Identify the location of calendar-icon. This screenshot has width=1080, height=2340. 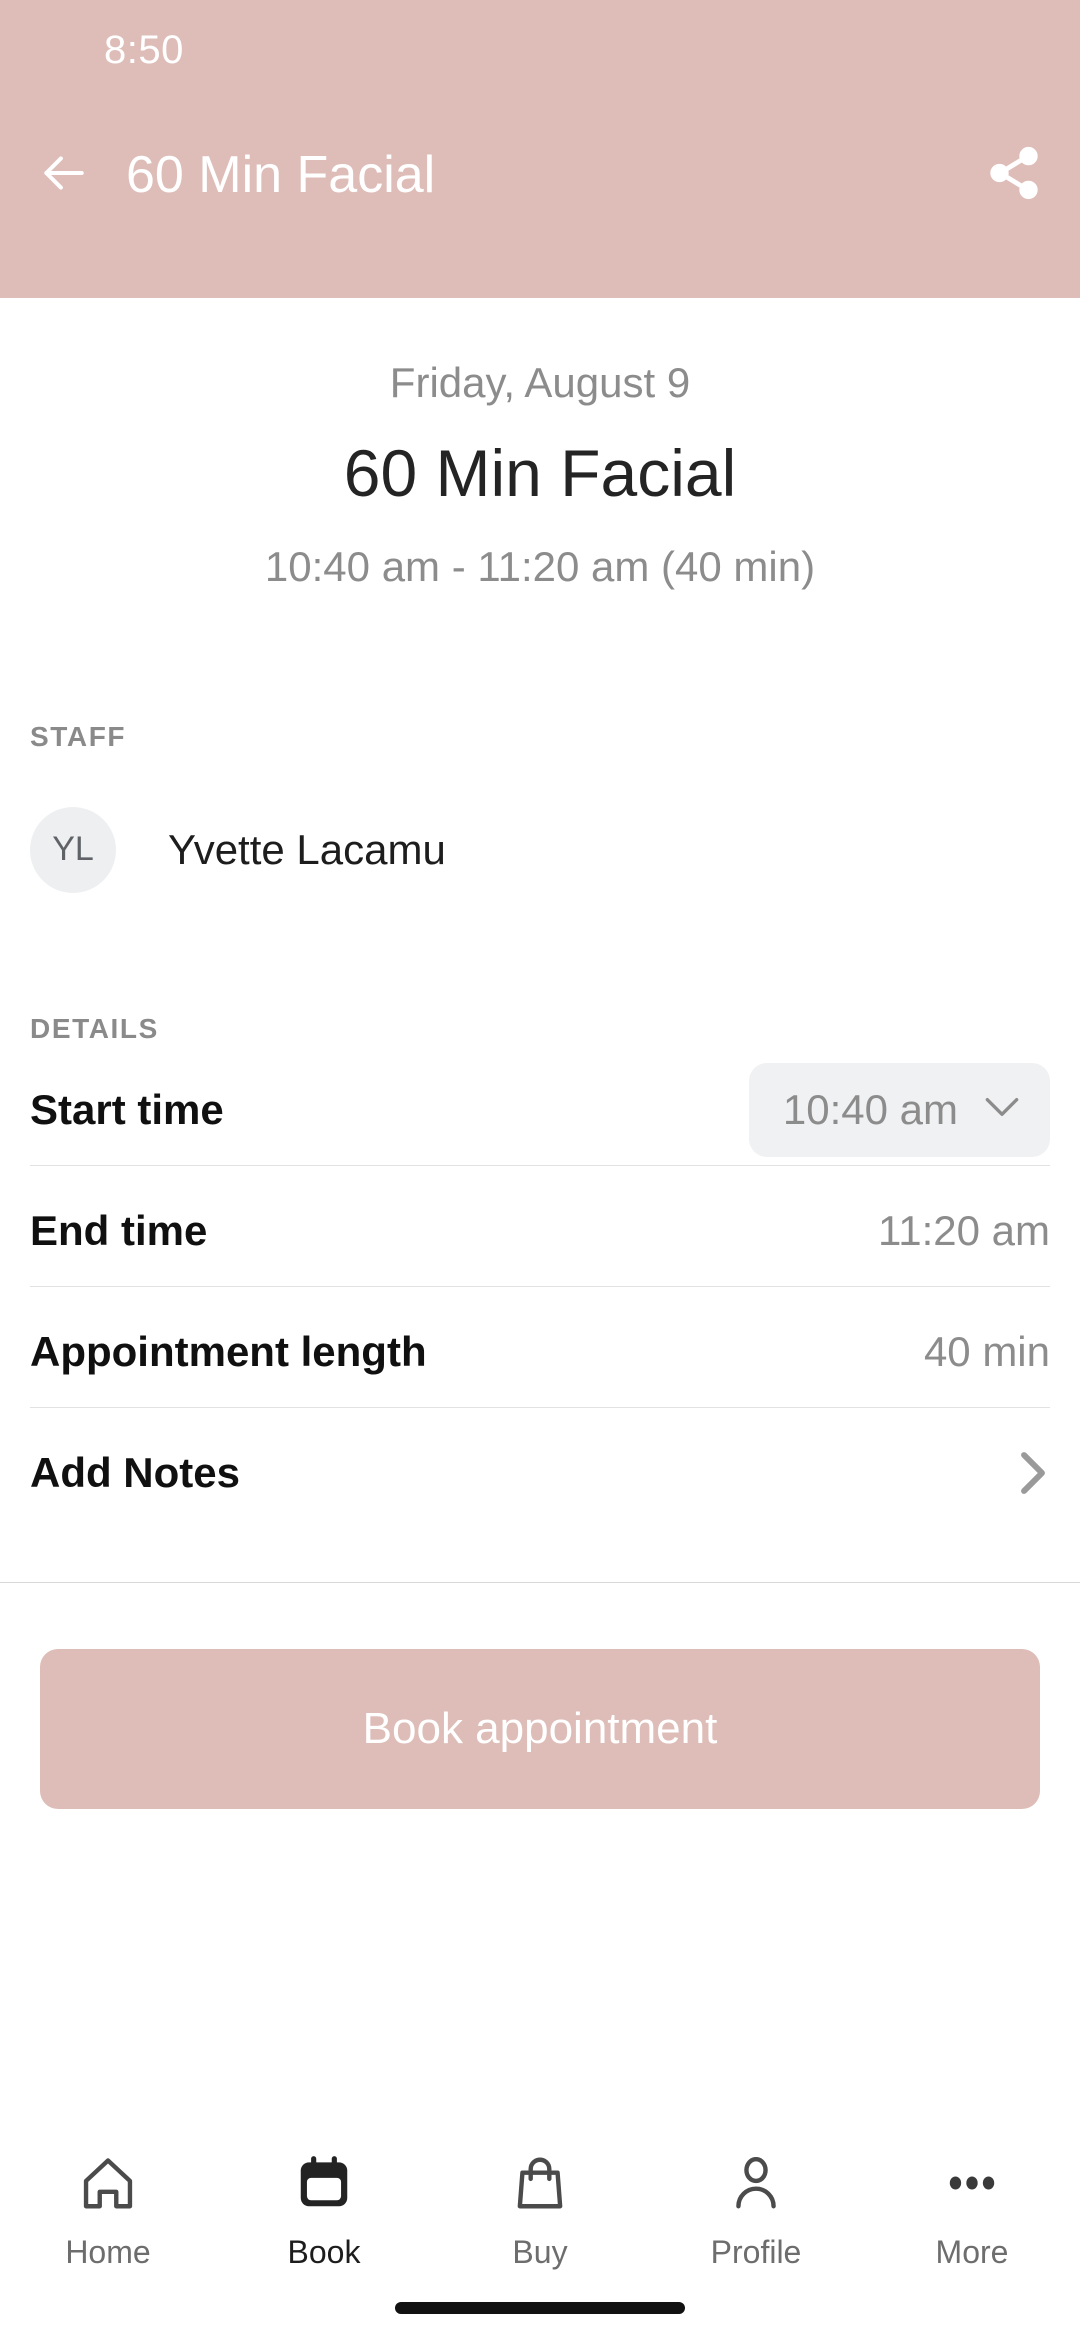
(324, 2183).